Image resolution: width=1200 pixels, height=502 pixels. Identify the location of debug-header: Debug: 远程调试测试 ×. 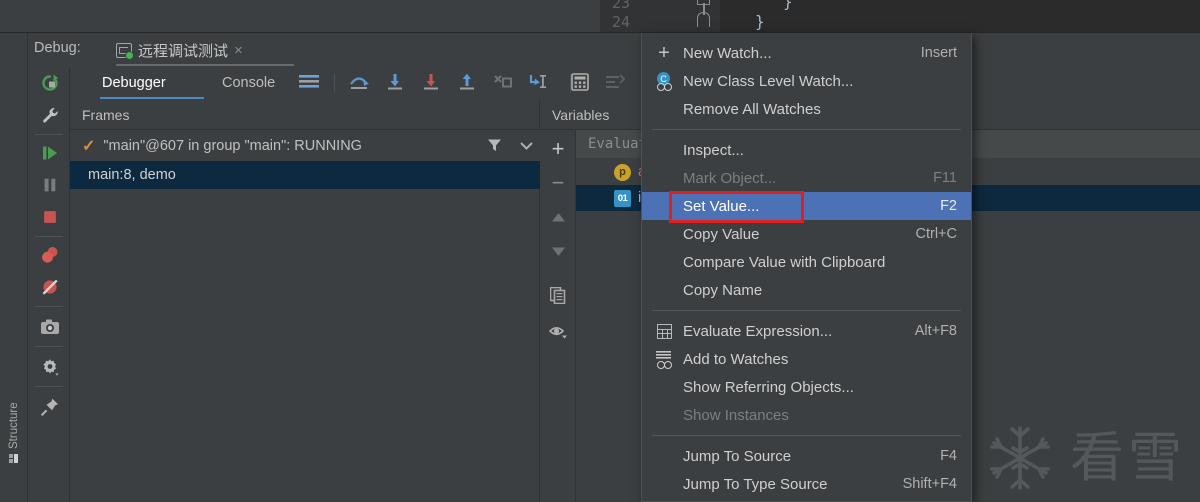
(614, 49).